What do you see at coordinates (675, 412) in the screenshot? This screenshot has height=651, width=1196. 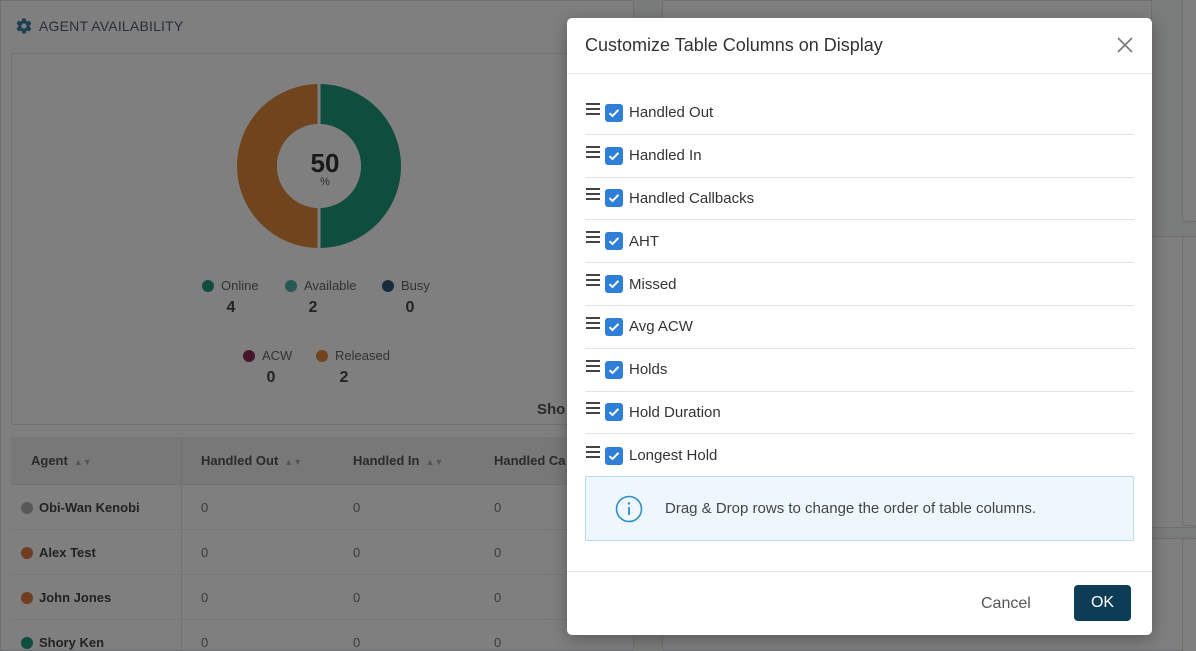 I see `column-label: Hold Duration` at bounding box center [675, 412].